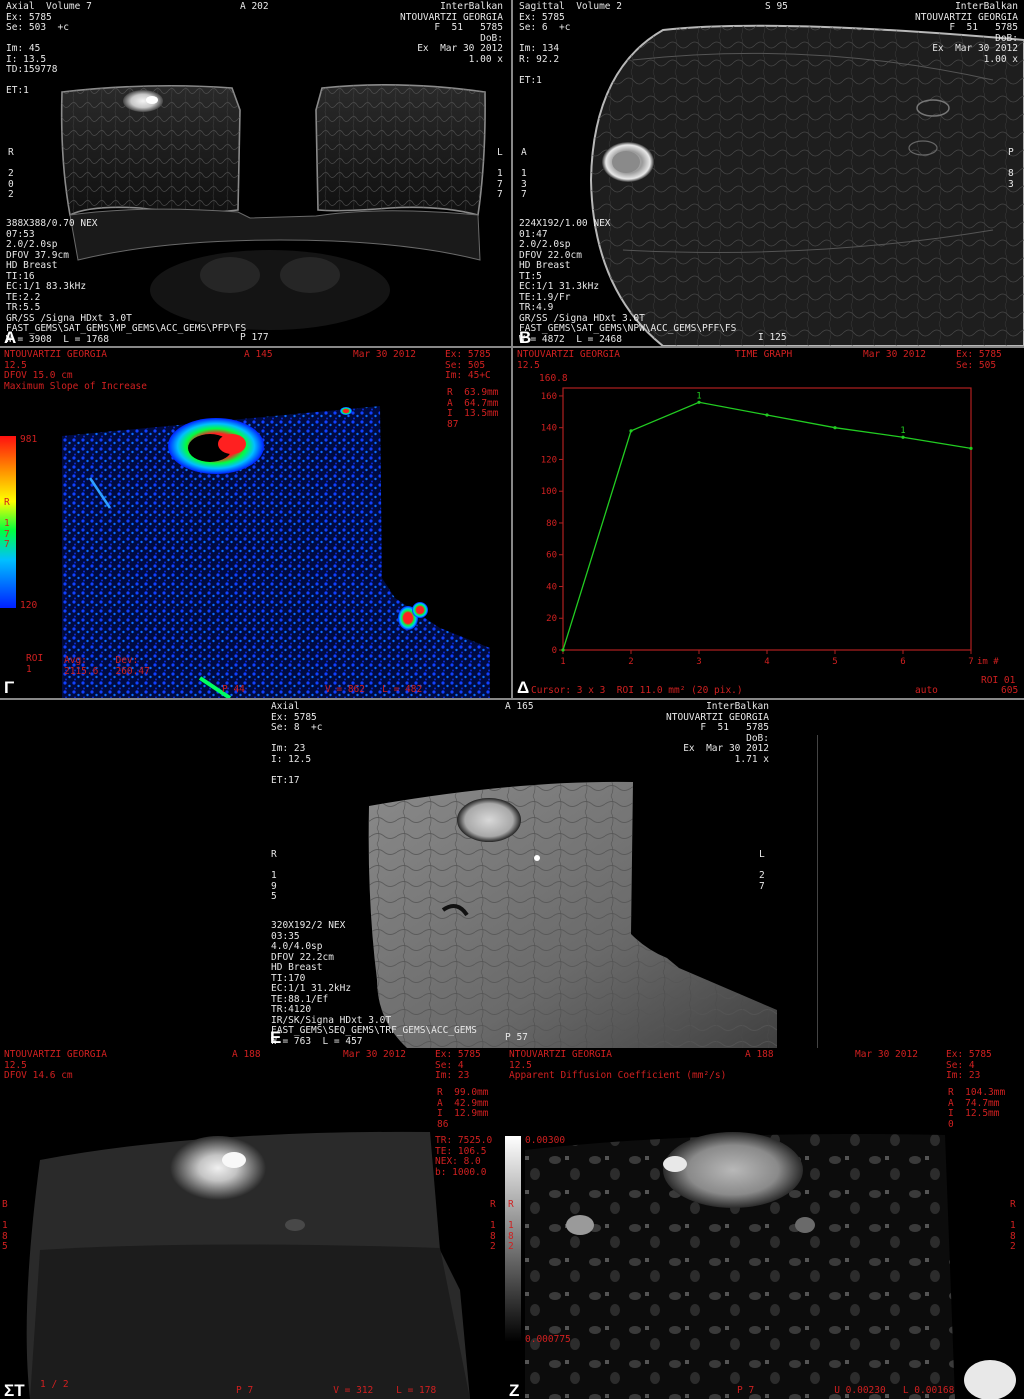 The height and width of the screenshot is (1399, 1024). Describe the element at coordinates (473, 408) in the screenshot. I see `panel-g-coordinates: R 63.9mm A 64.7mm I 13.5mm 87` at that location.